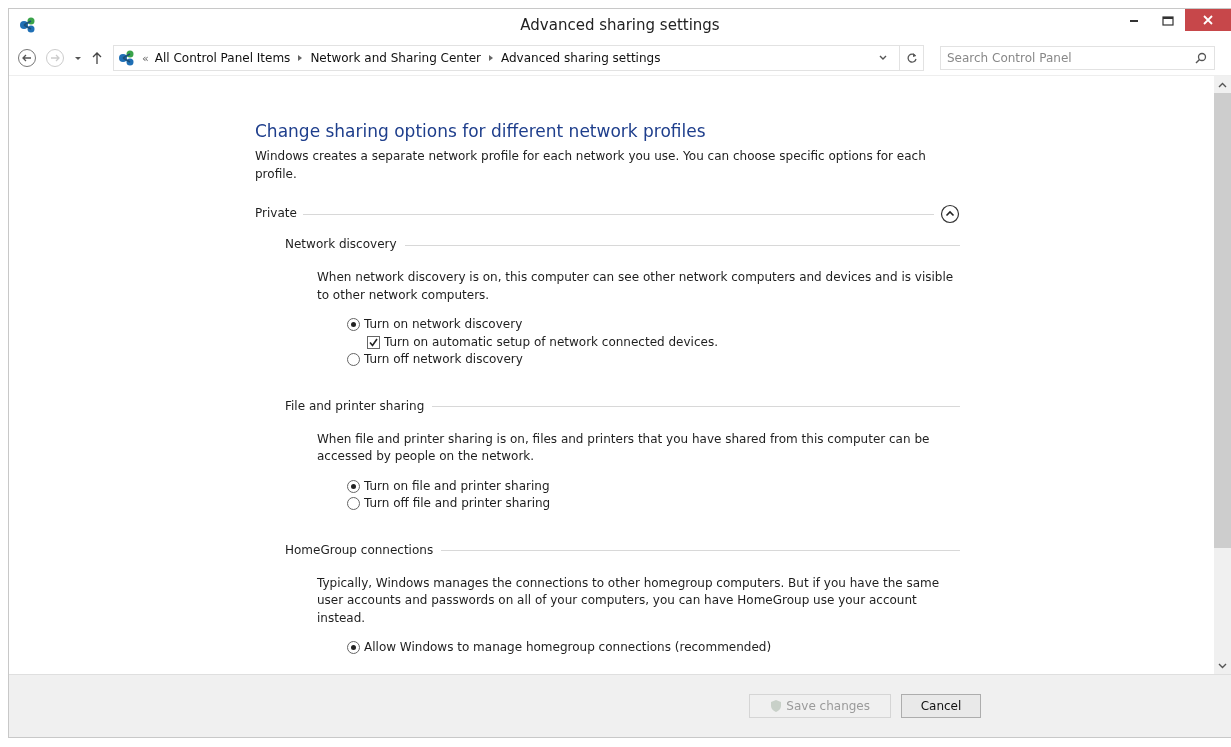  What do you see at coordinates (490, 58) in the screenshot?
I see `chevron-right-icon` at bounding box center [490, 58].